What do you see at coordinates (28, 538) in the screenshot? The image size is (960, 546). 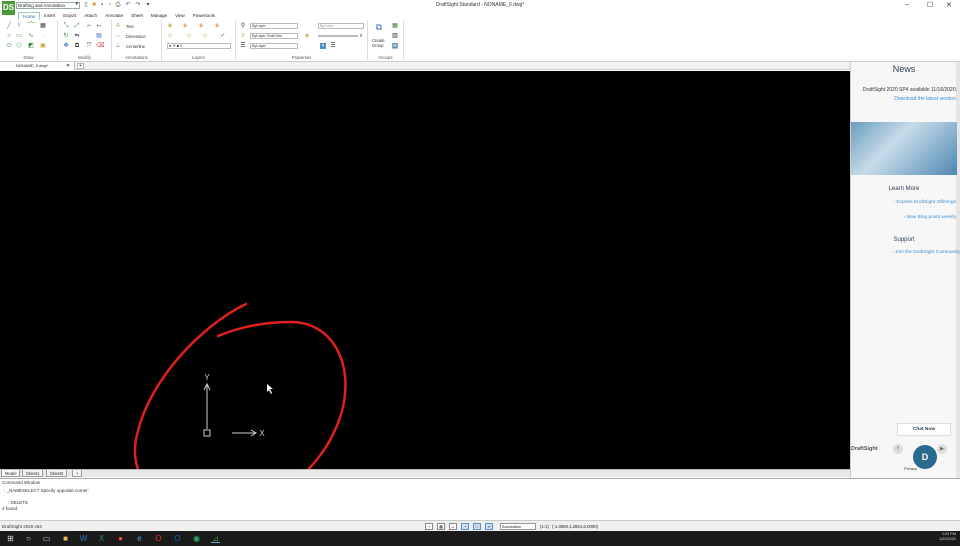 I see `search-icon: ○` at bounding box center [28, 538].